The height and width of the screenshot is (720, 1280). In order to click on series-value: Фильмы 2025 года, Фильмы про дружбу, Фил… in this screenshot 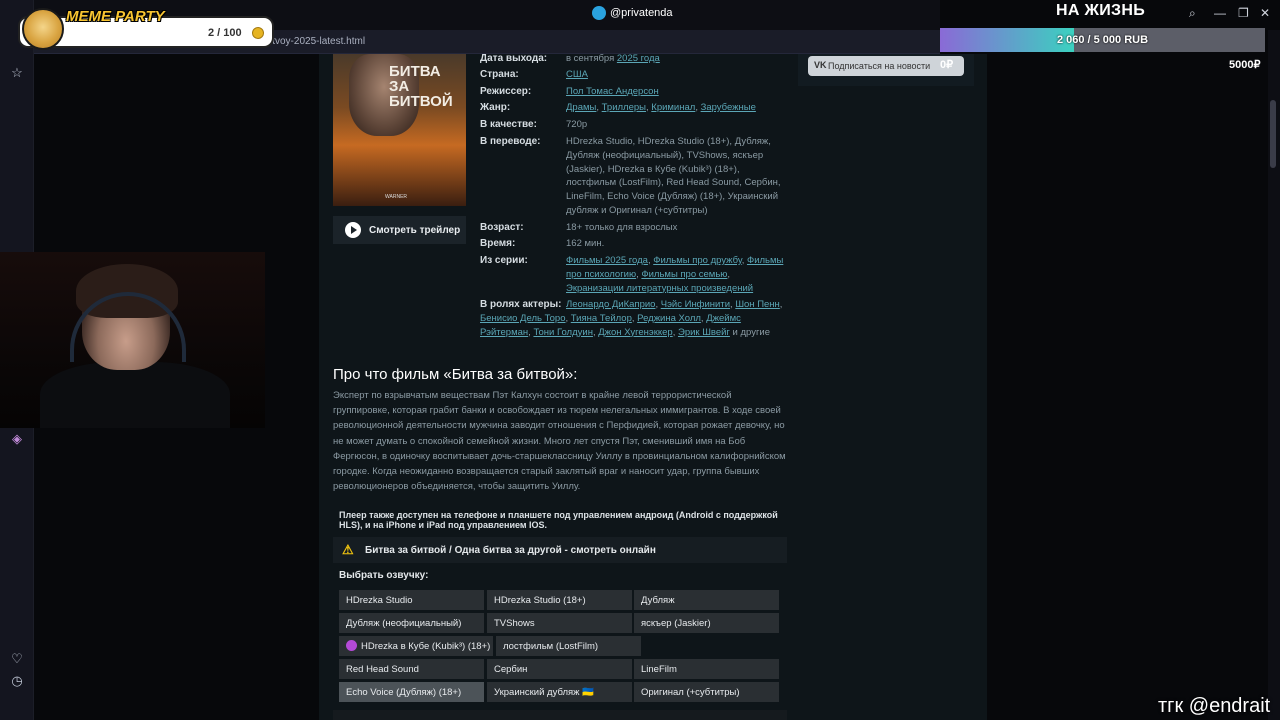, I will do `click(675, 274)`.